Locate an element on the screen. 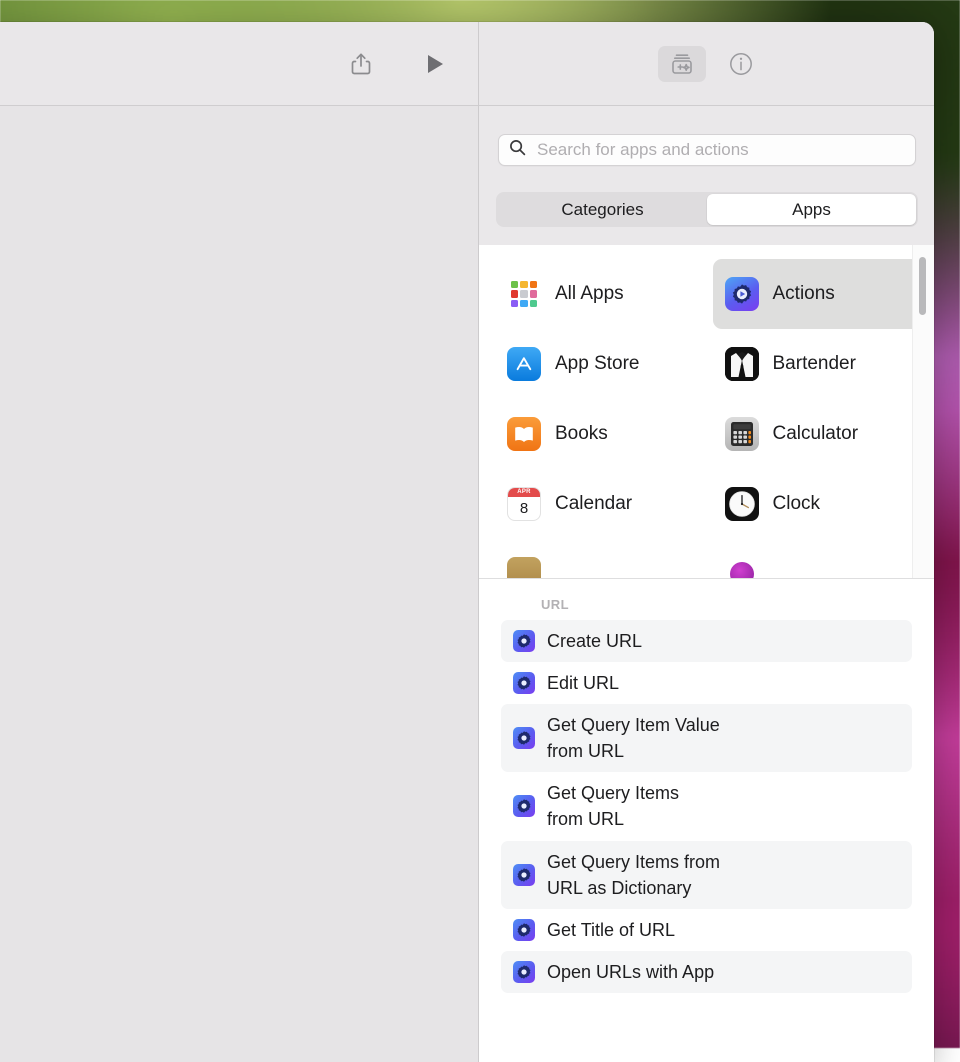 The height and width of the screenshot is (1062, 960). action-label: Create URL is located at coordinates (594, 641).